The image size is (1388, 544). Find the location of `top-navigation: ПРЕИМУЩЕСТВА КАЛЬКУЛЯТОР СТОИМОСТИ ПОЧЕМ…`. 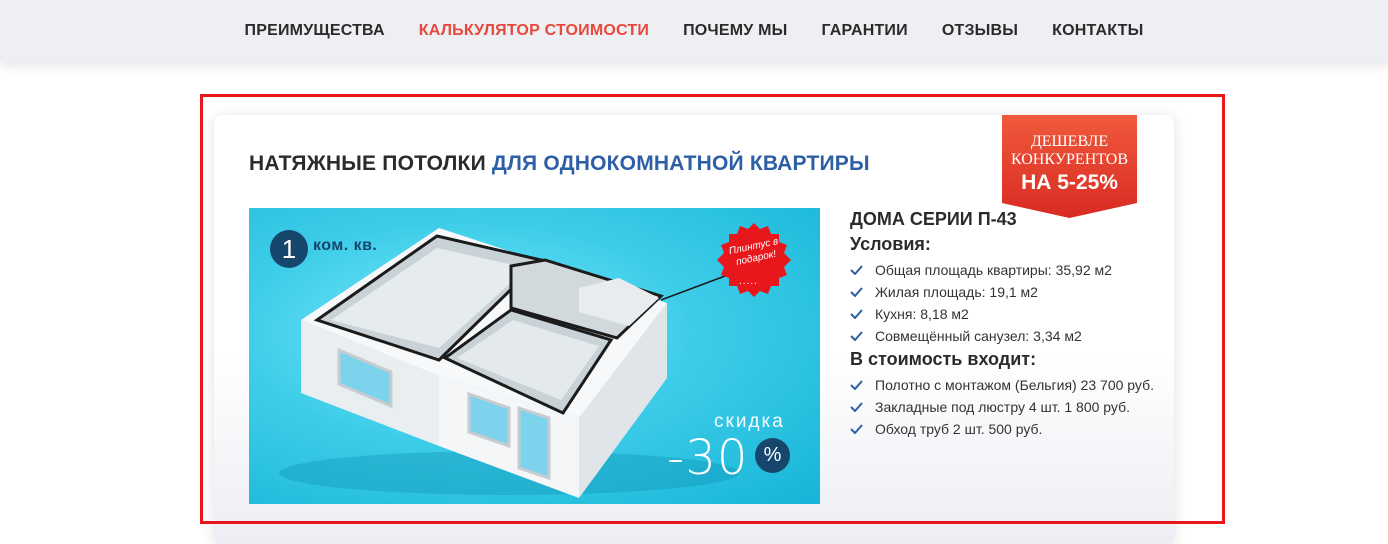

top-navigation: ПРЕИМУЩЕСТВА КАЛЬКУЛЯТОР СТОИМОСТИ ПОЧЕМ… is located at coordinates (694, 31).